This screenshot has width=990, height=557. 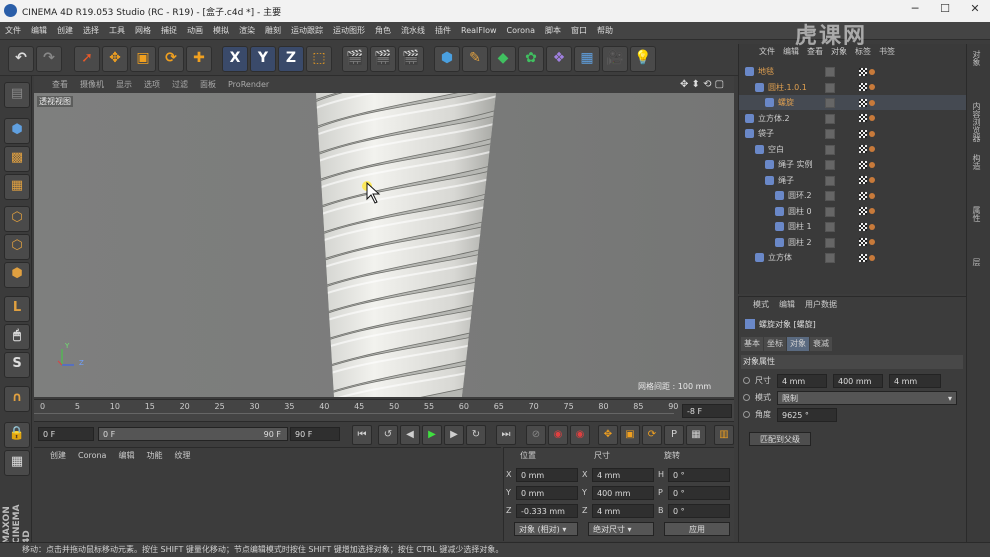 I want to click on cloner-icon: ✿, so click(x=531, y=59).